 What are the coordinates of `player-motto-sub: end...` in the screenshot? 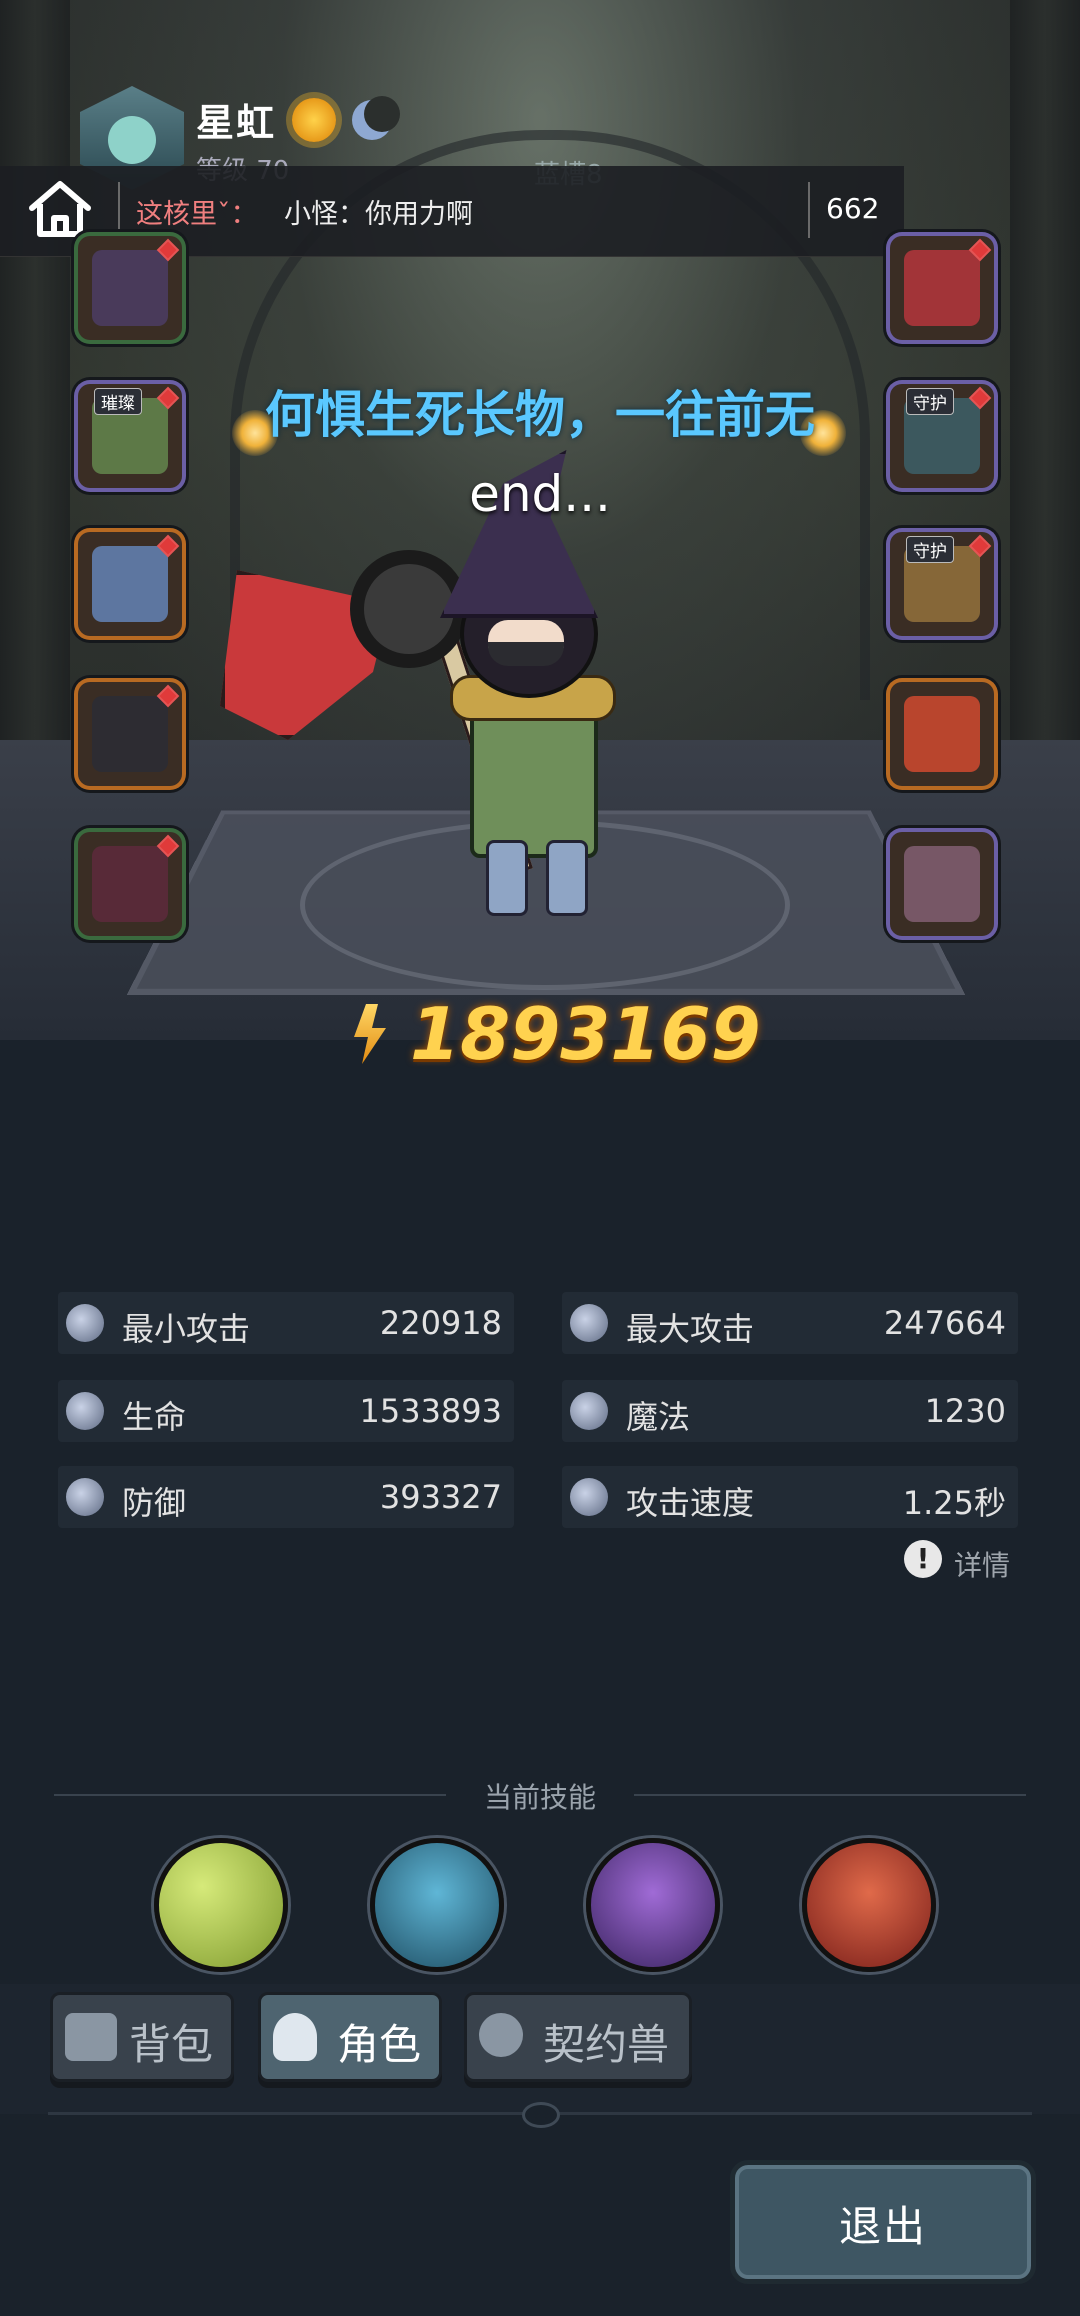 It's located at (540, 494).